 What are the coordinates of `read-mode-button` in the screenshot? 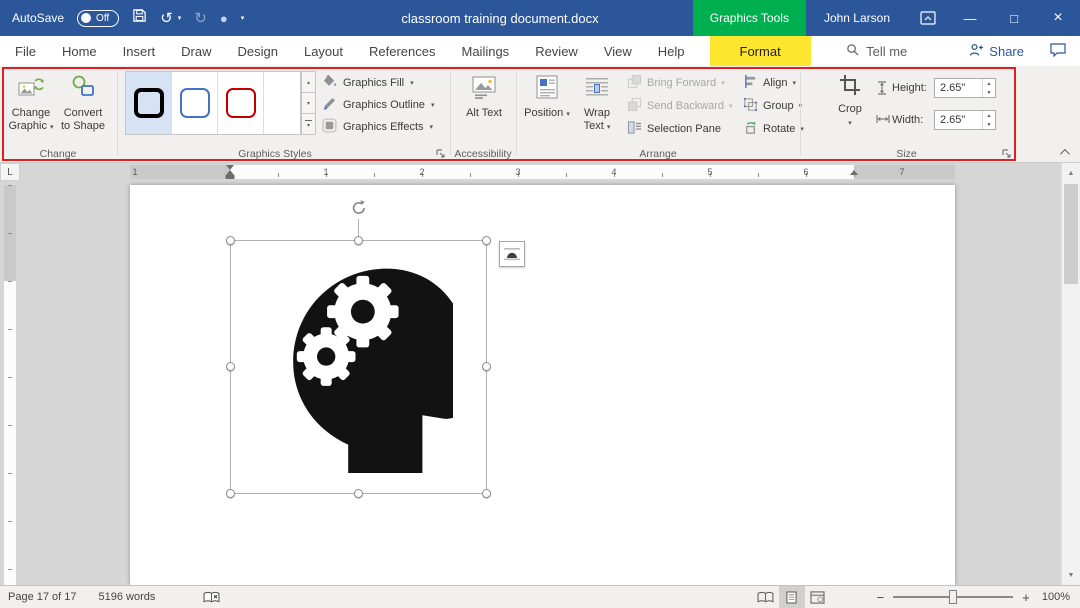 It's located at (766, 597).